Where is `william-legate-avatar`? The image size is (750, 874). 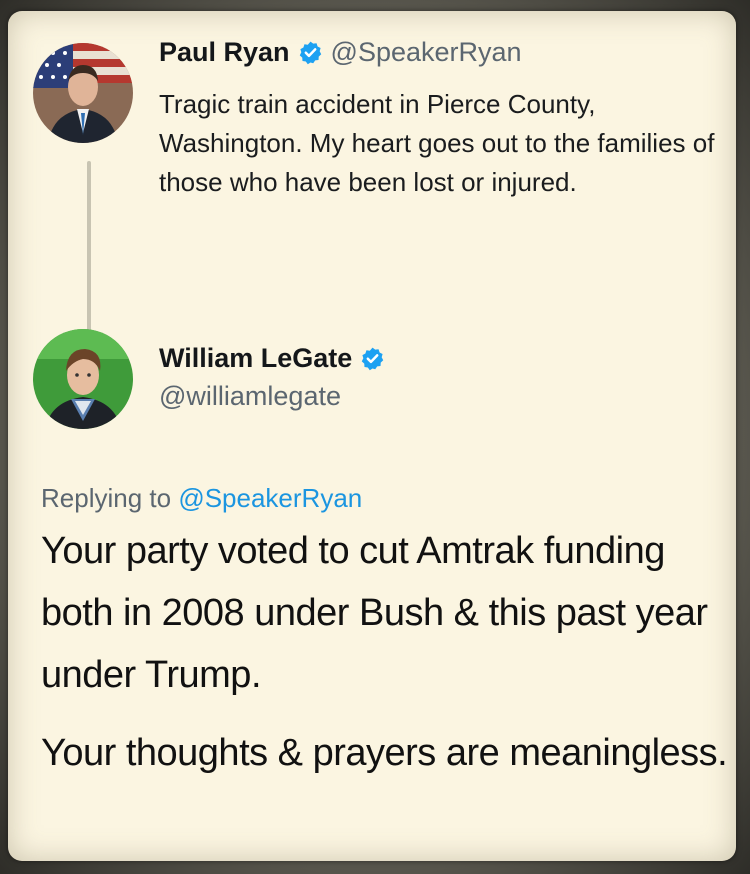
william-legate-avatar is located at coordinates (83, 379).